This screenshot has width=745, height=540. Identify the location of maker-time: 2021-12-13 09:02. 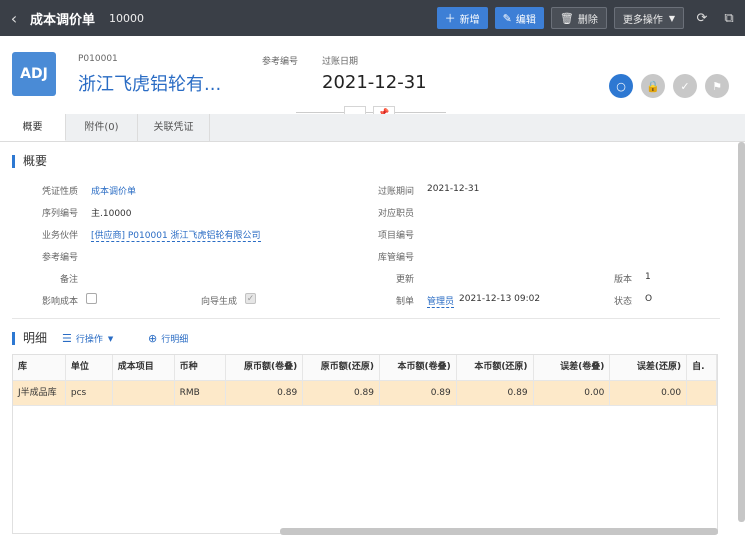
(500, 299).